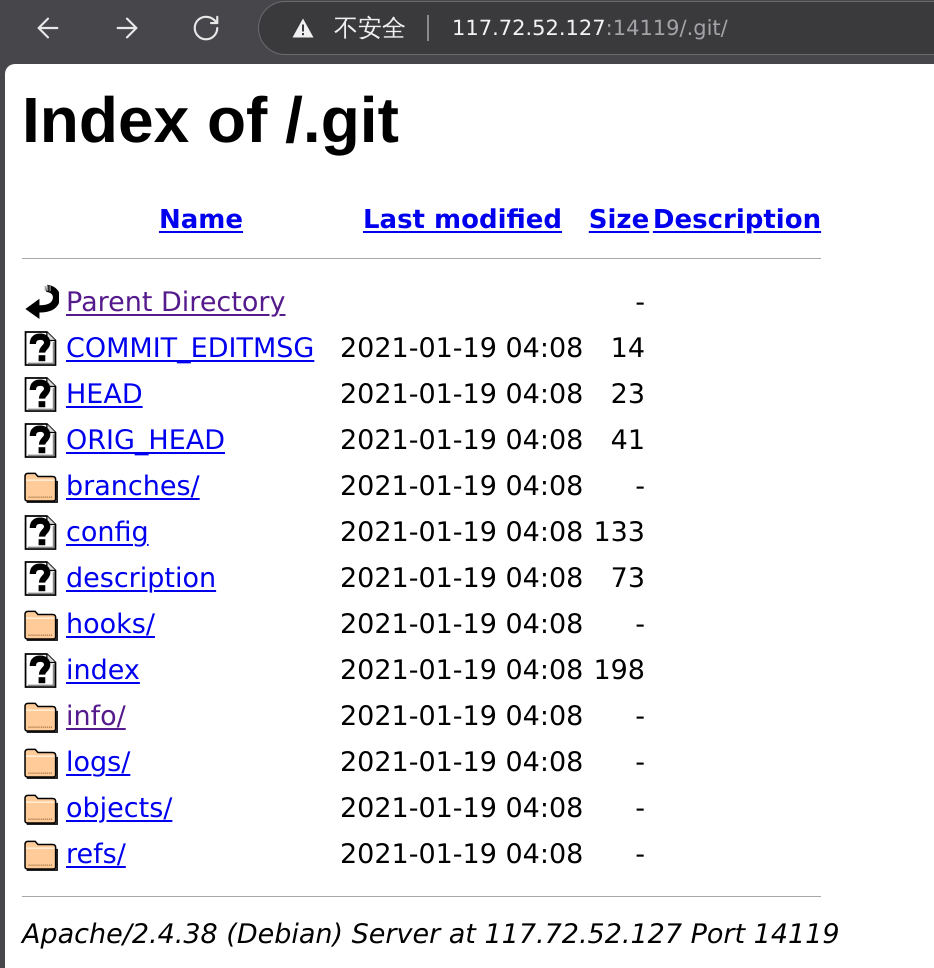 The height and width of the screenshot is (968, 934). What do you see at coordinates (190, 348) in the screenshot?
I see `file-link: COMMIT_EDITMSG` at bounding box center [190, 348].